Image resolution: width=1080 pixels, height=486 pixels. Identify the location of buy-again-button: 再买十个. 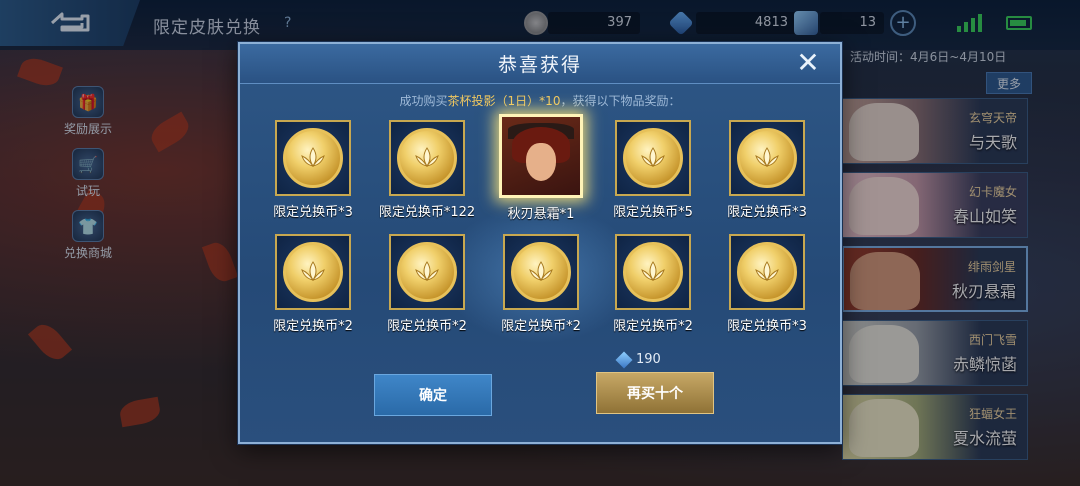
(655, 393).